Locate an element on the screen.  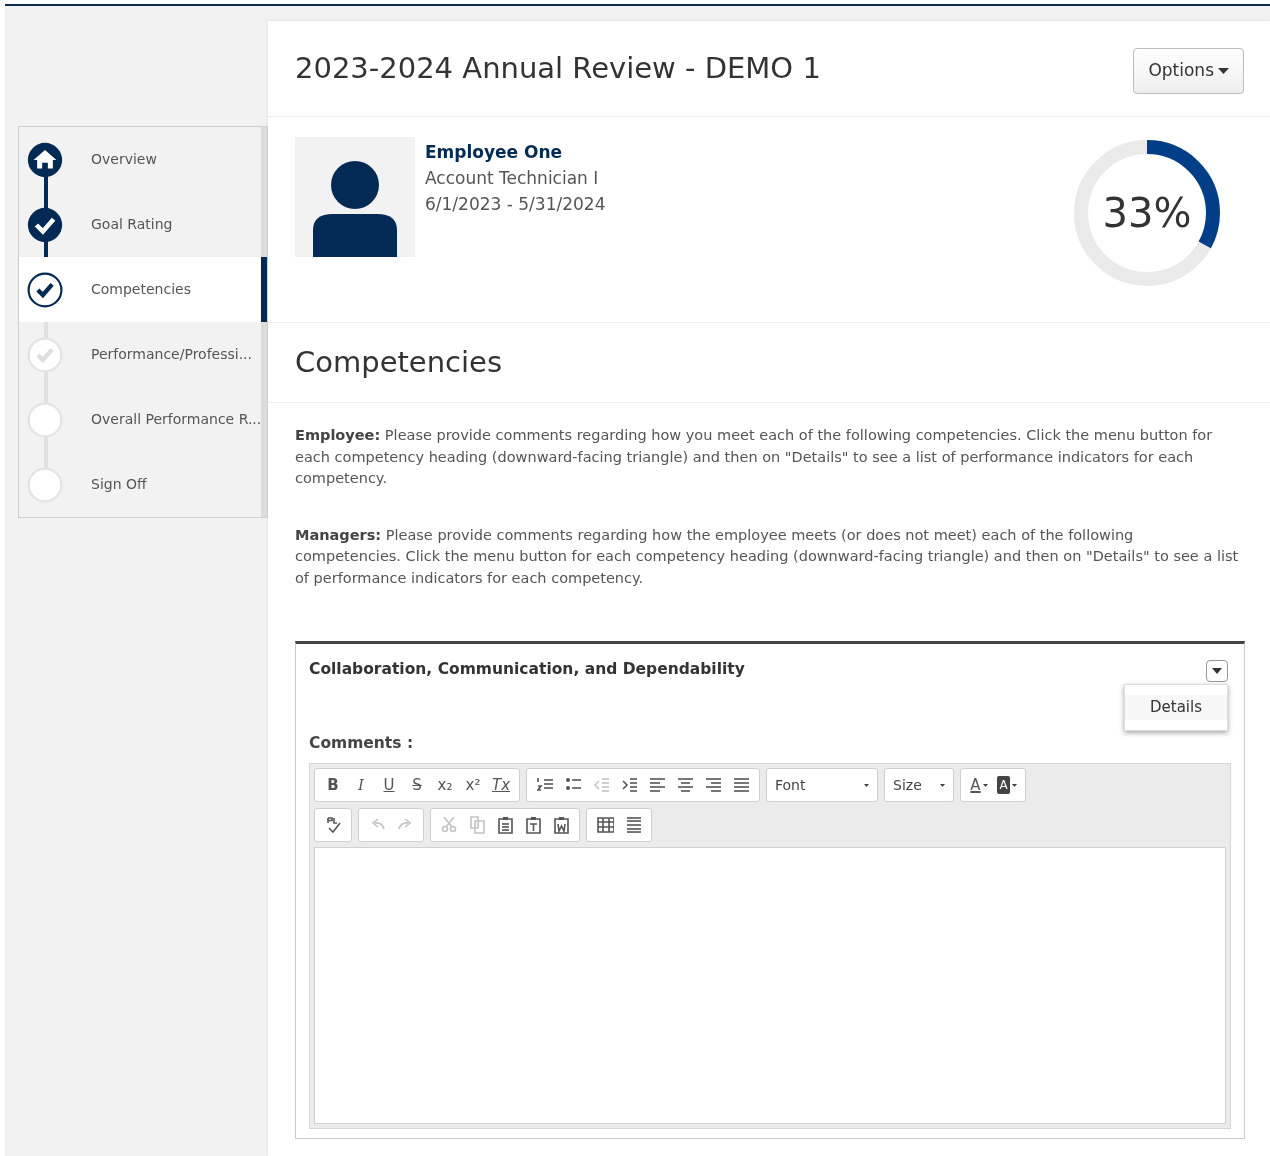
underline-button: U is located at coordinates (389, 785).